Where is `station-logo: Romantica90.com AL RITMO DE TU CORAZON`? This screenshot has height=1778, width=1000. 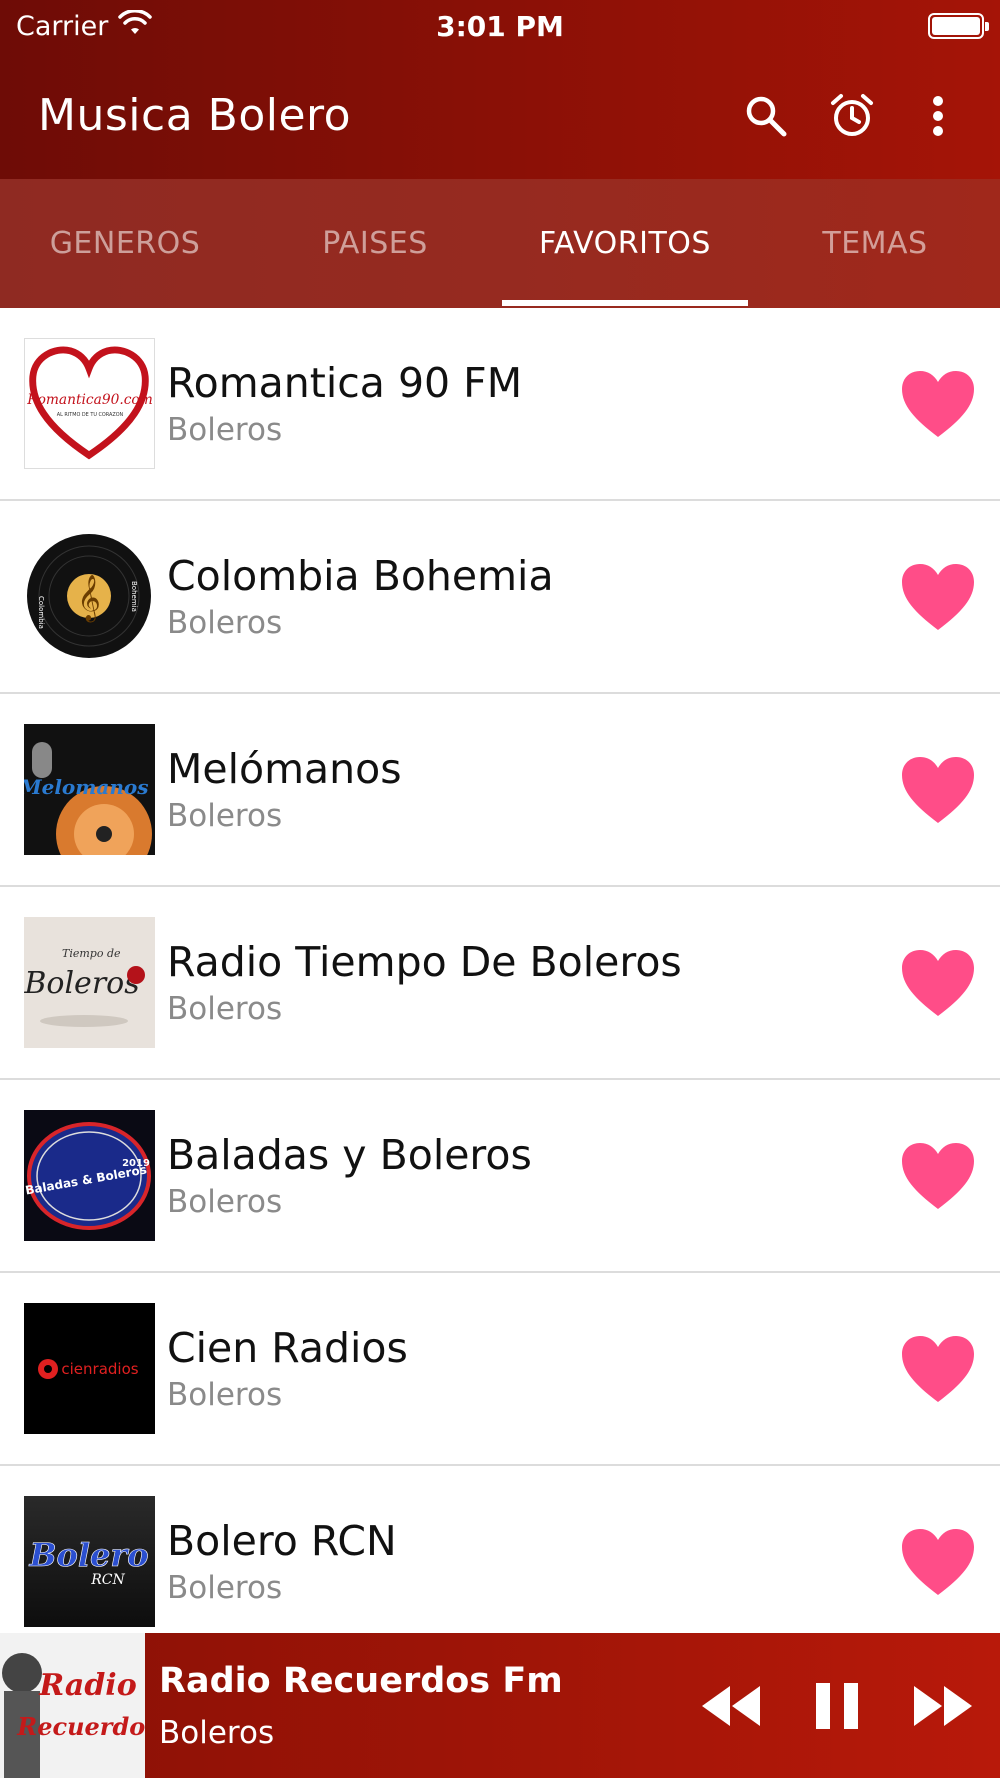 station-logo: Romantica90.com AL RITMO DE TU CORAZON is located at coordinates (89, 403).